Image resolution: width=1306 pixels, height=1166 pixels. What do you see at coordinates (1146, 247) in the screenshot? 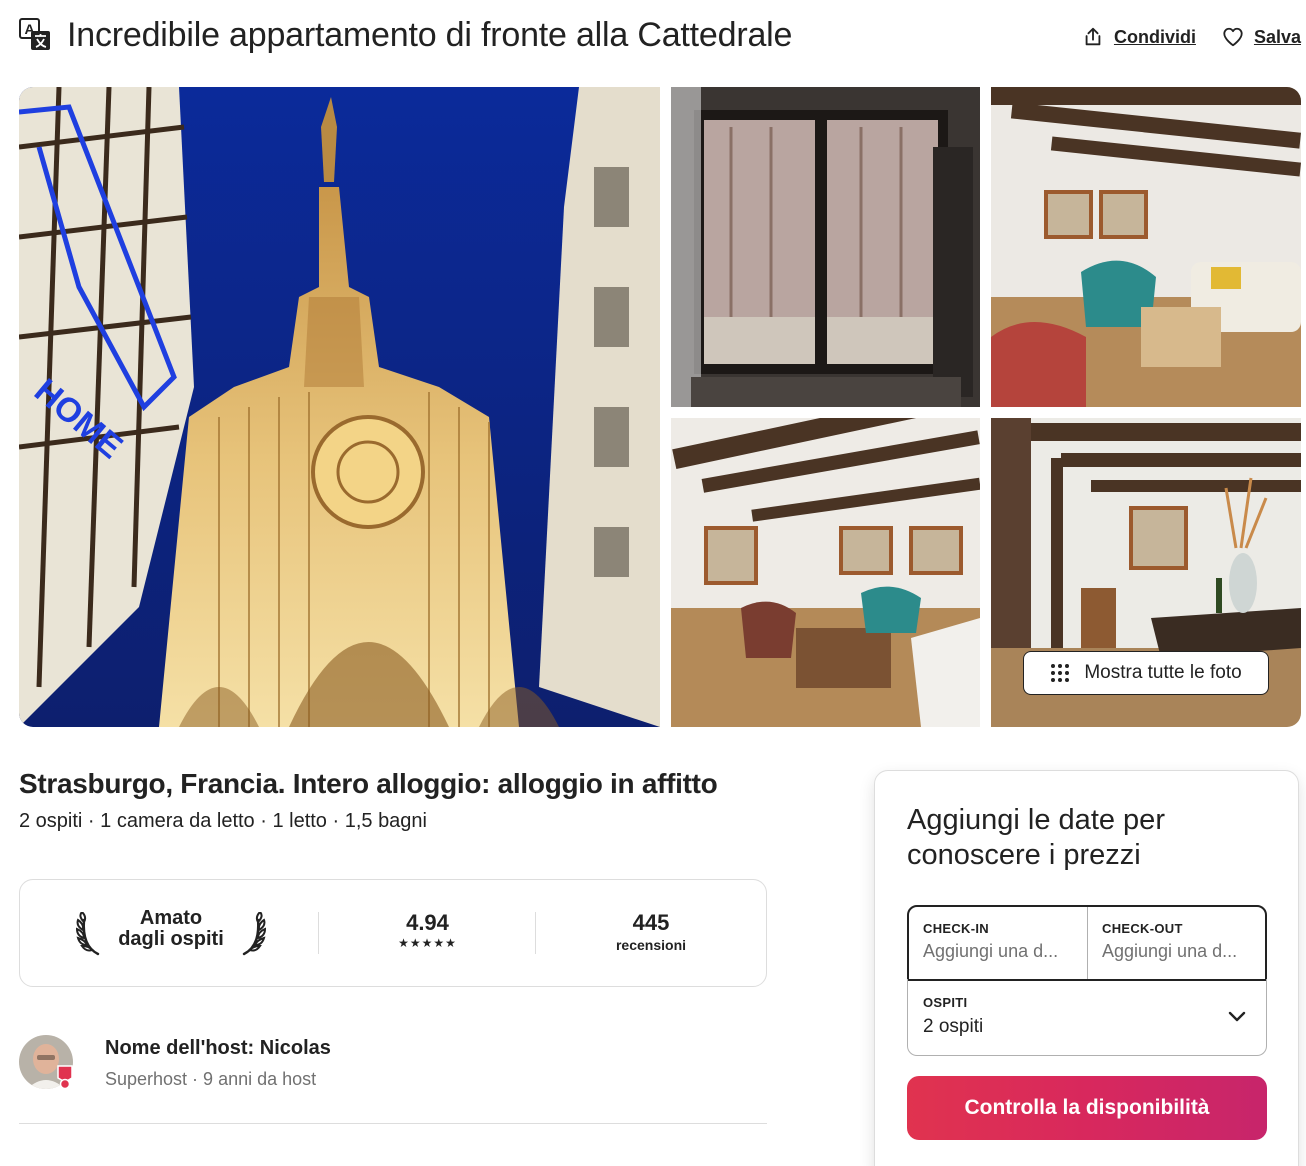
I see `photo-living-room` at bounding box center [1146, 247].